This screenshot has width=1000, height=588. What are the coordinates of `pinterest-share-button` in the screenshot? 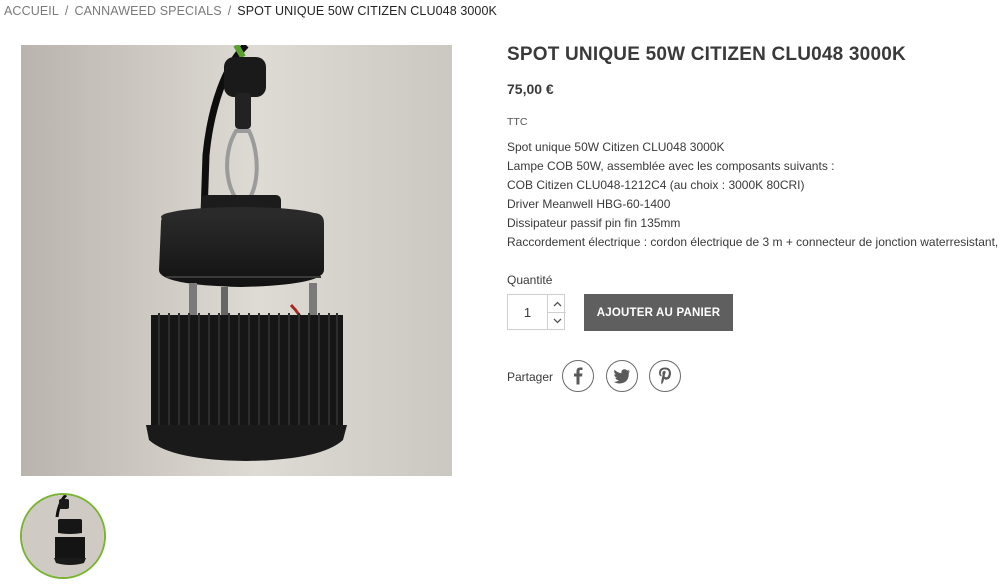 It's located at (665, 376).